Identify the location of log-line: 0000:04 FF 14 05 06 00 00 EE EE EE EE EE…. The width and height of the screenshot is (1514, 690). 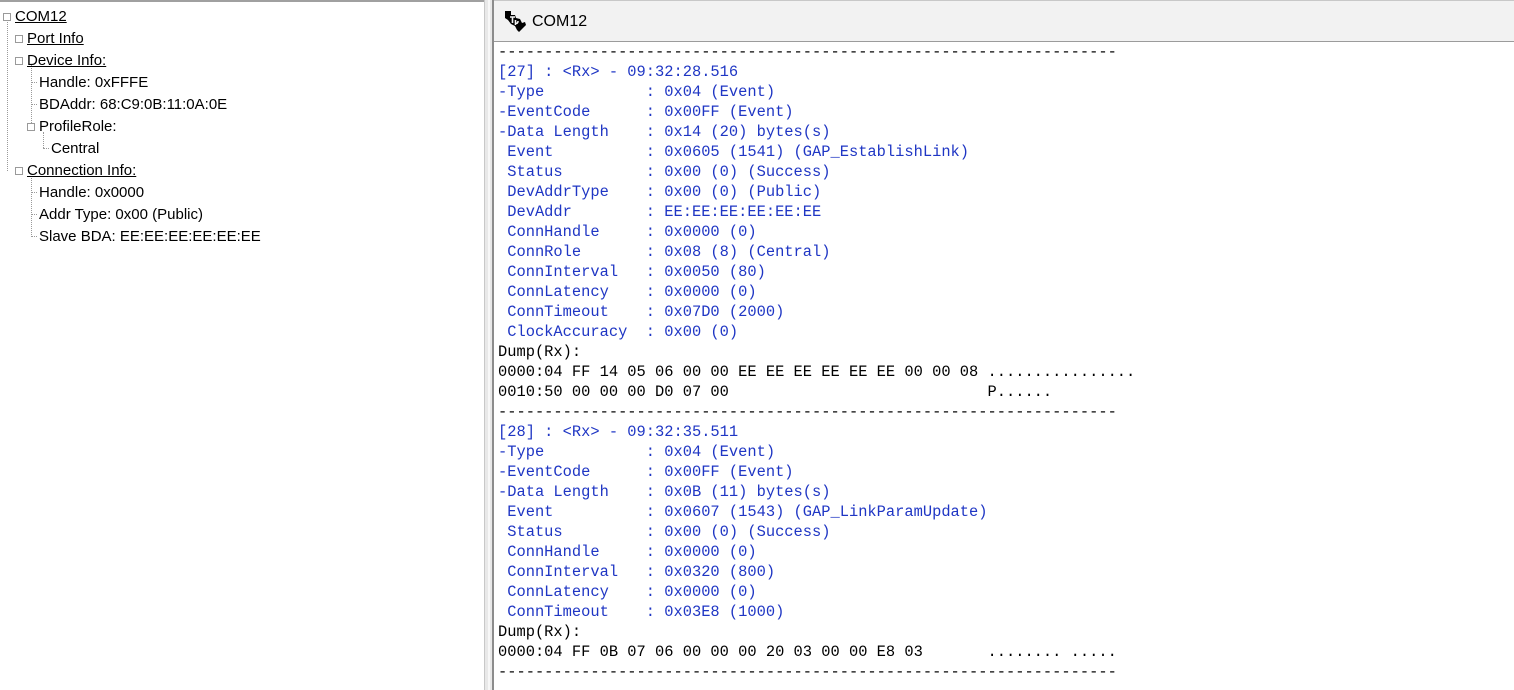
(817, 372).